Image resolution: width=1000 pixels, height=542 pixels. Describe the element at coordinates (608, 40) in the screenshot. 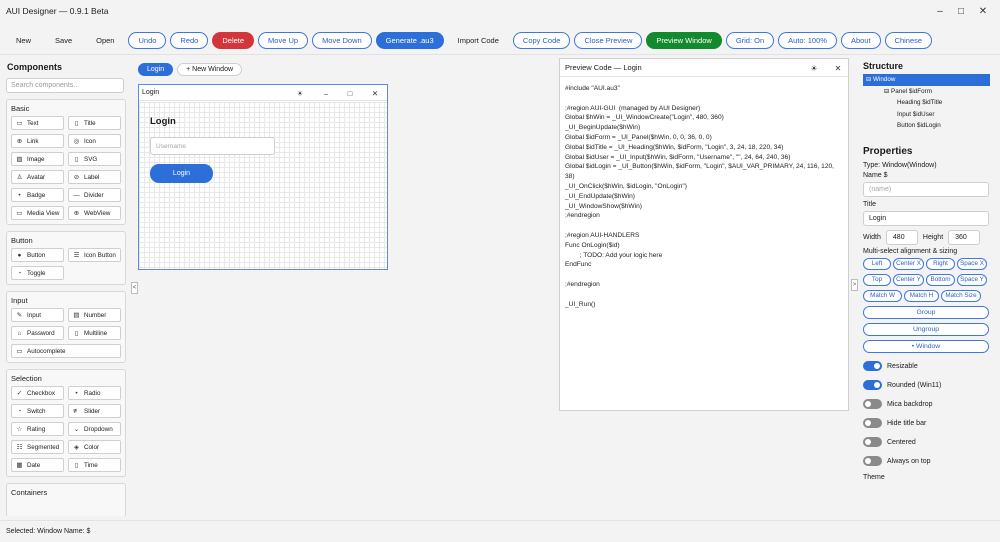

I see `close-preview-button: Close Preview` at that location.